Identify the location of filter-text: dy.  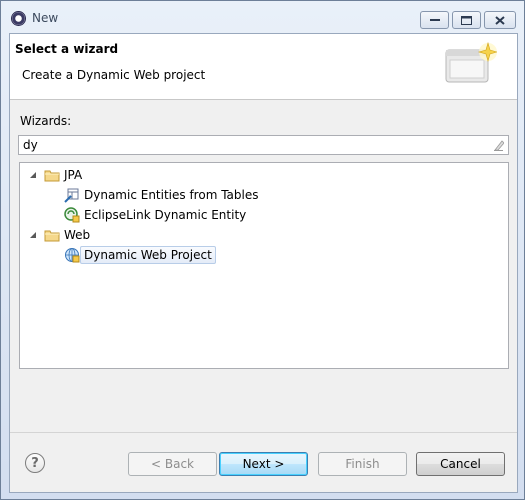
(30, 145).